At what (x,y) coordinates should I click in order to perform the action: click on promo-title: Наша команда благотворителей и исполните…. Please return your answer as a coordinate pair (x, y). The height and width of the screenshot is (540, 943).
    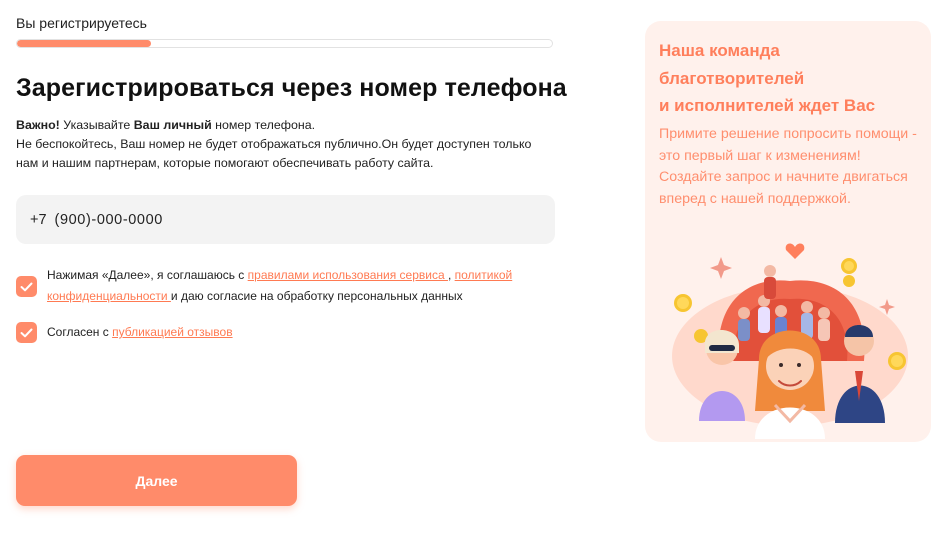
    Looking at the image, I should click on (789, 78).